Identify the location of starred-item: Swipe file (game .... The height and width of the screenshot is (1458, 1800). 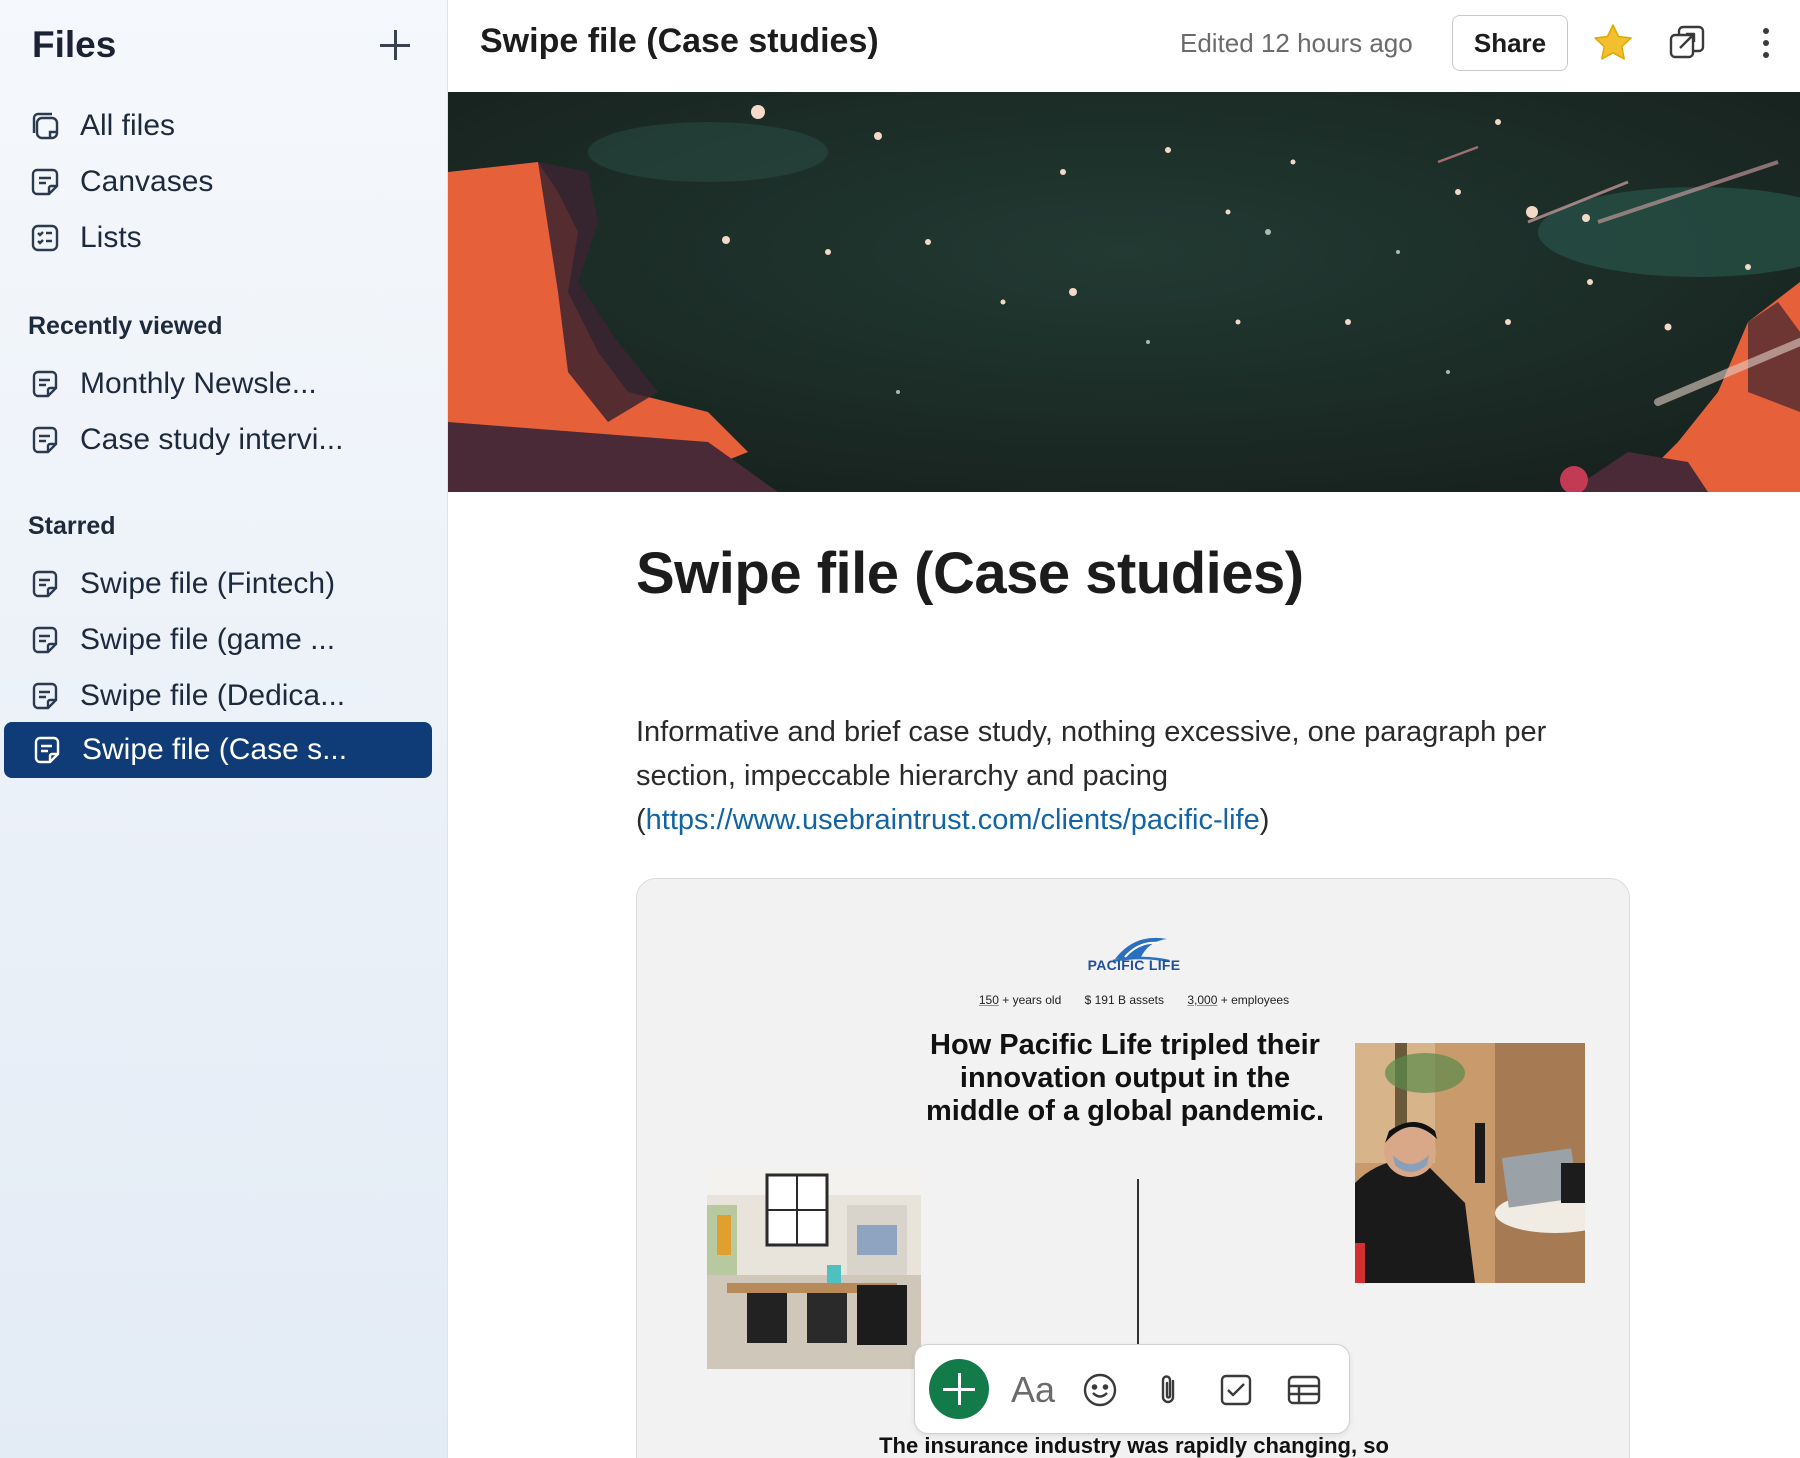
(181, 640).